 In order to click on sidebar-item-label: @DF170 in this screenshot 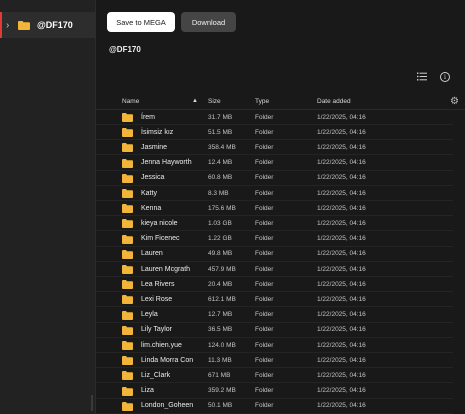, I will do `click(55, 25)`.